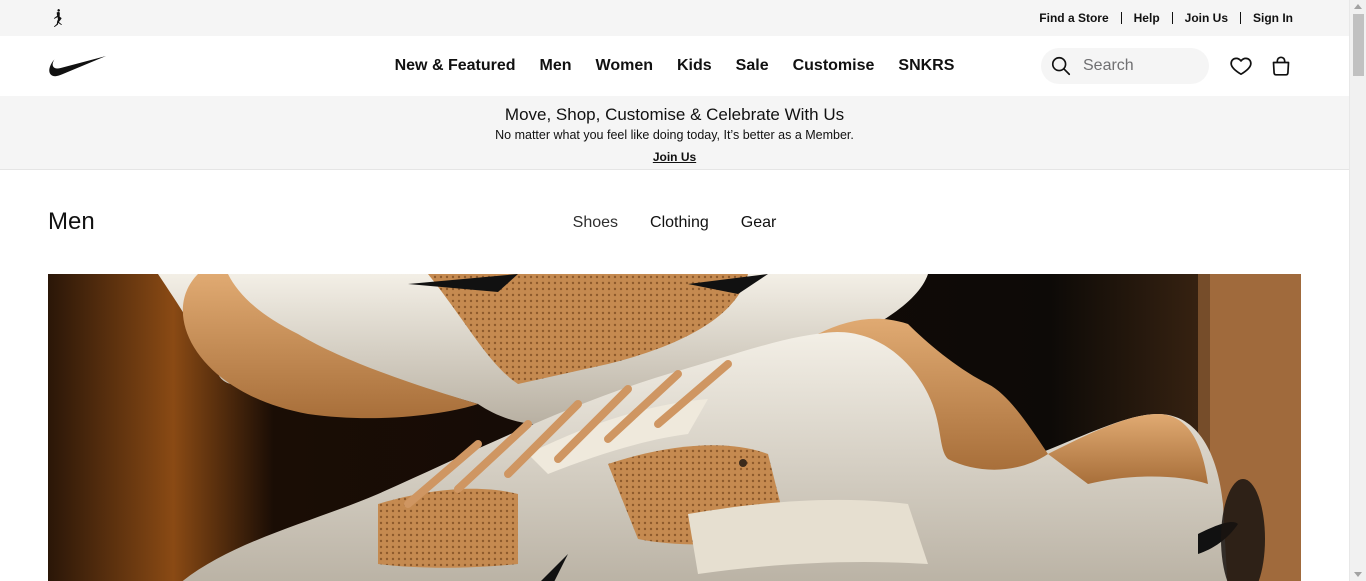  What do you see at coordinates (1138, 66) in the screenshot?
I see `search-input` at bounding box center [1138, 66].